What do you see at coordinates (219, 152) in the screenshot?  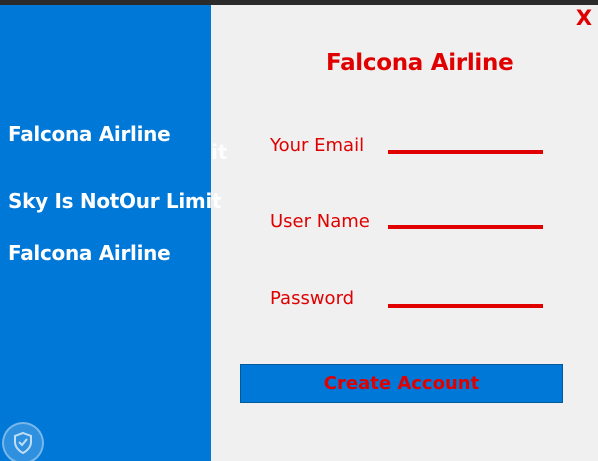 I see `tagline-overflow-fragment: it` at bounding box center [219, 152].